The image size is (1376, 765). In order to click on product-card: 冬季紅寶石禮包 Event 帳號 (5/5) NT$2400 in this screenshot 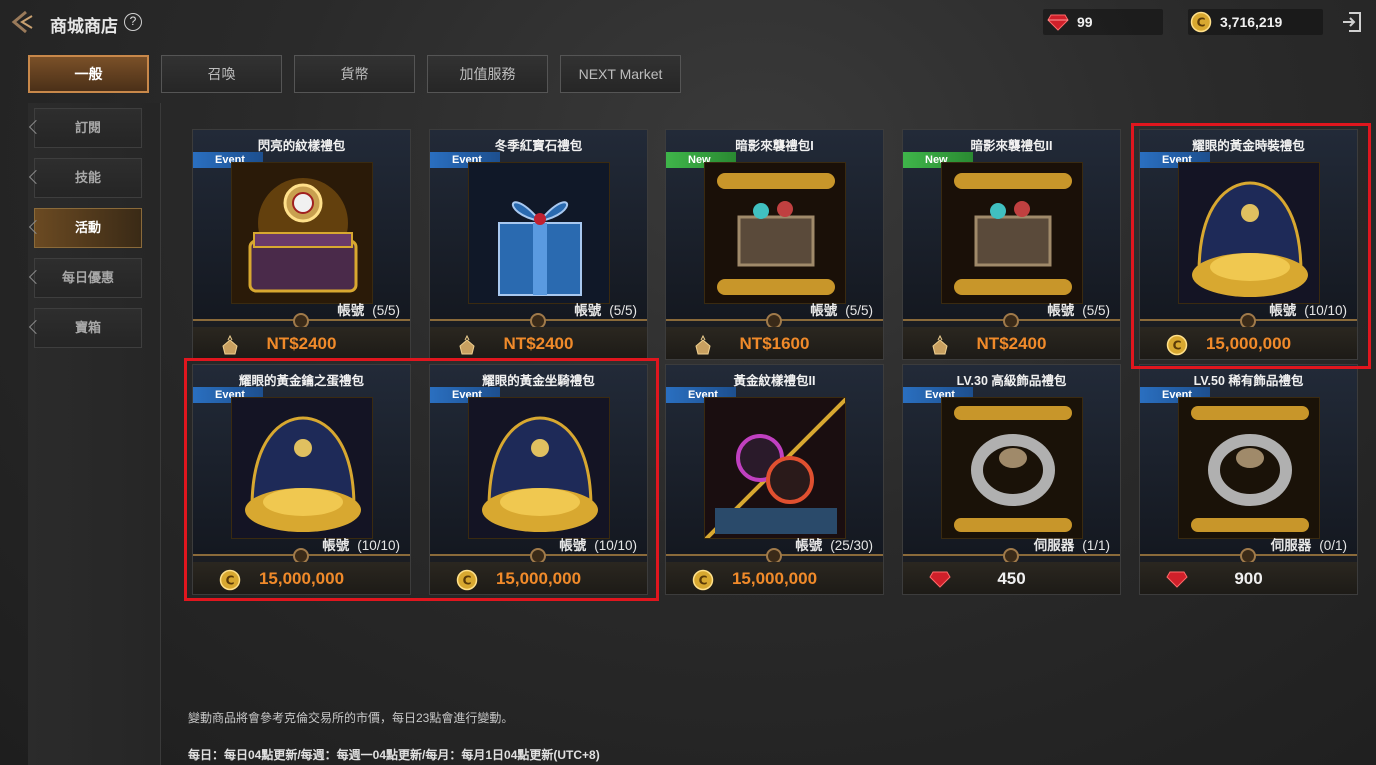, I will do `click(538, 244)`.